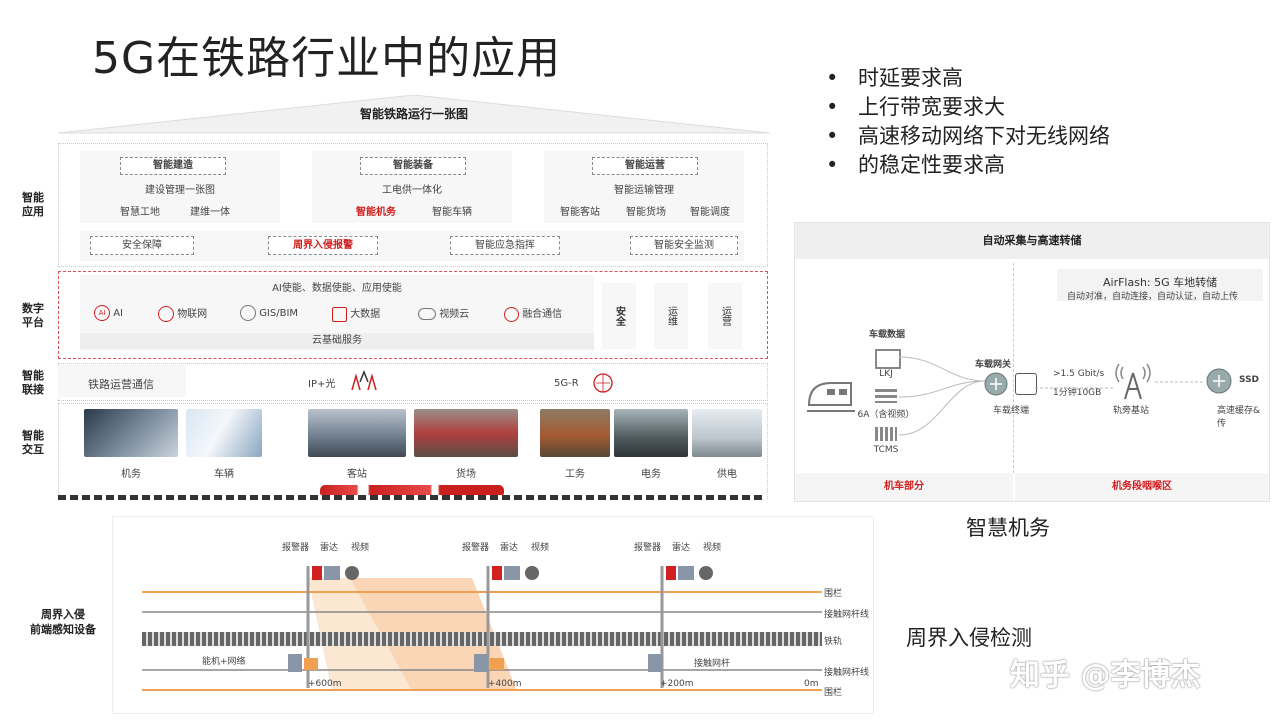  I want to click on interact-label: 车辆, so click(224, 474).